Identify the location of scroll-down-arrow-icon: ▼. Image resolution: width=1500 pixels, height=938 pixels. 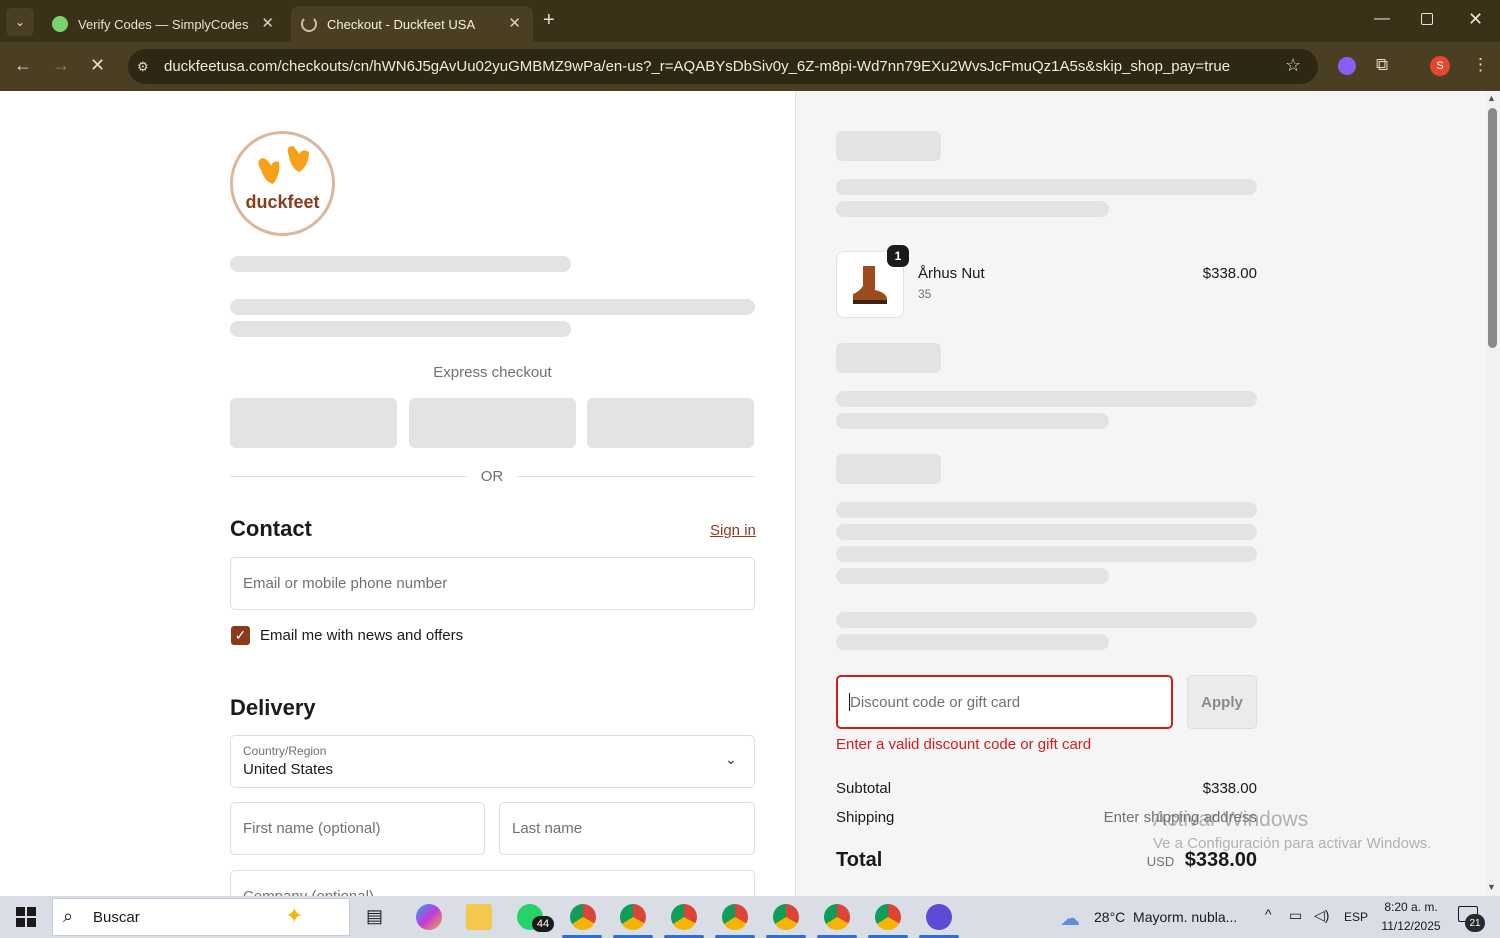
(1491, 887).